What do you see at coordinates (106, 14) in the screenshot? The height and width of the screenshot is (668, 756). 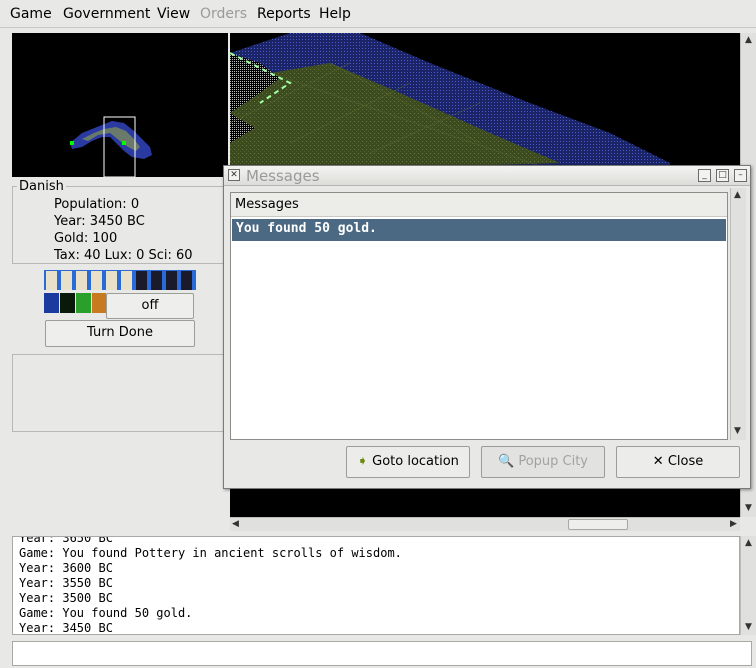 I see `menu-government: Government` at bounding box center [106, 14].